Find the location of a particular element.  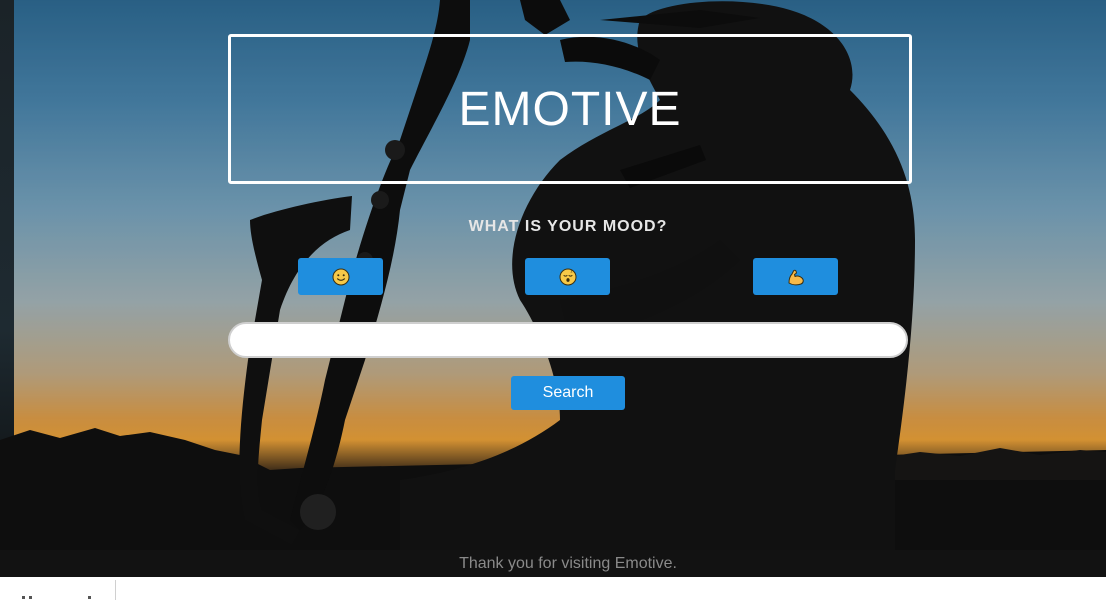

truncated-text-fragment is located at coordinates (60, 596).